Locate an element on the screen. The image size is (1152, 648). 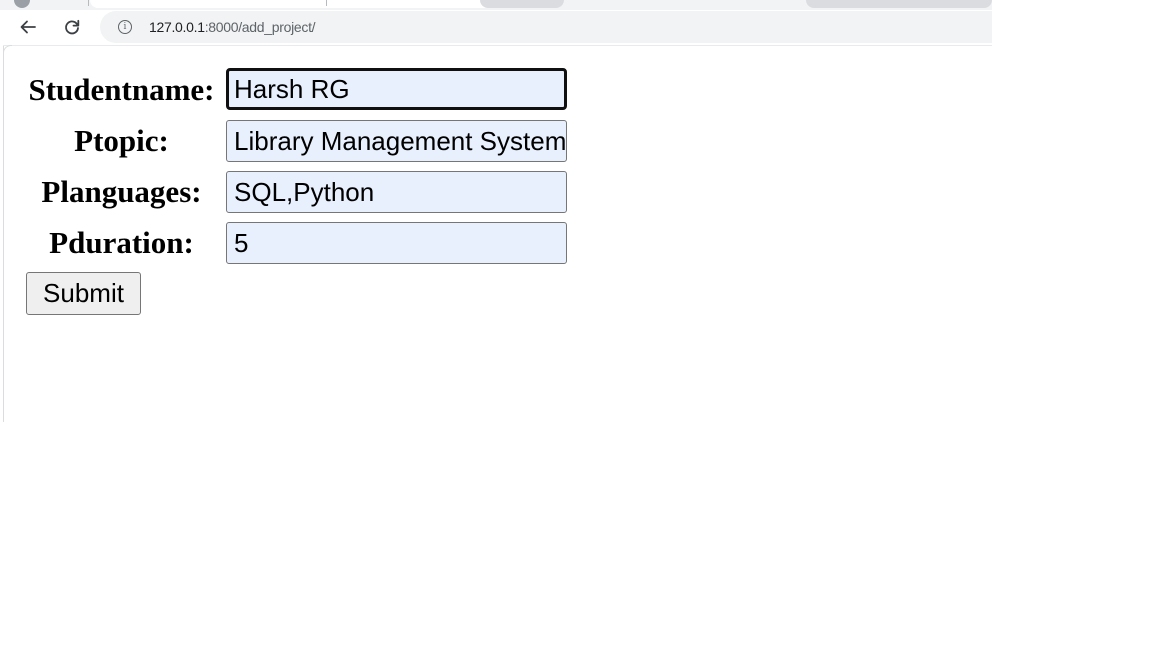
ptopic-input is located at coordinates (396, 141).